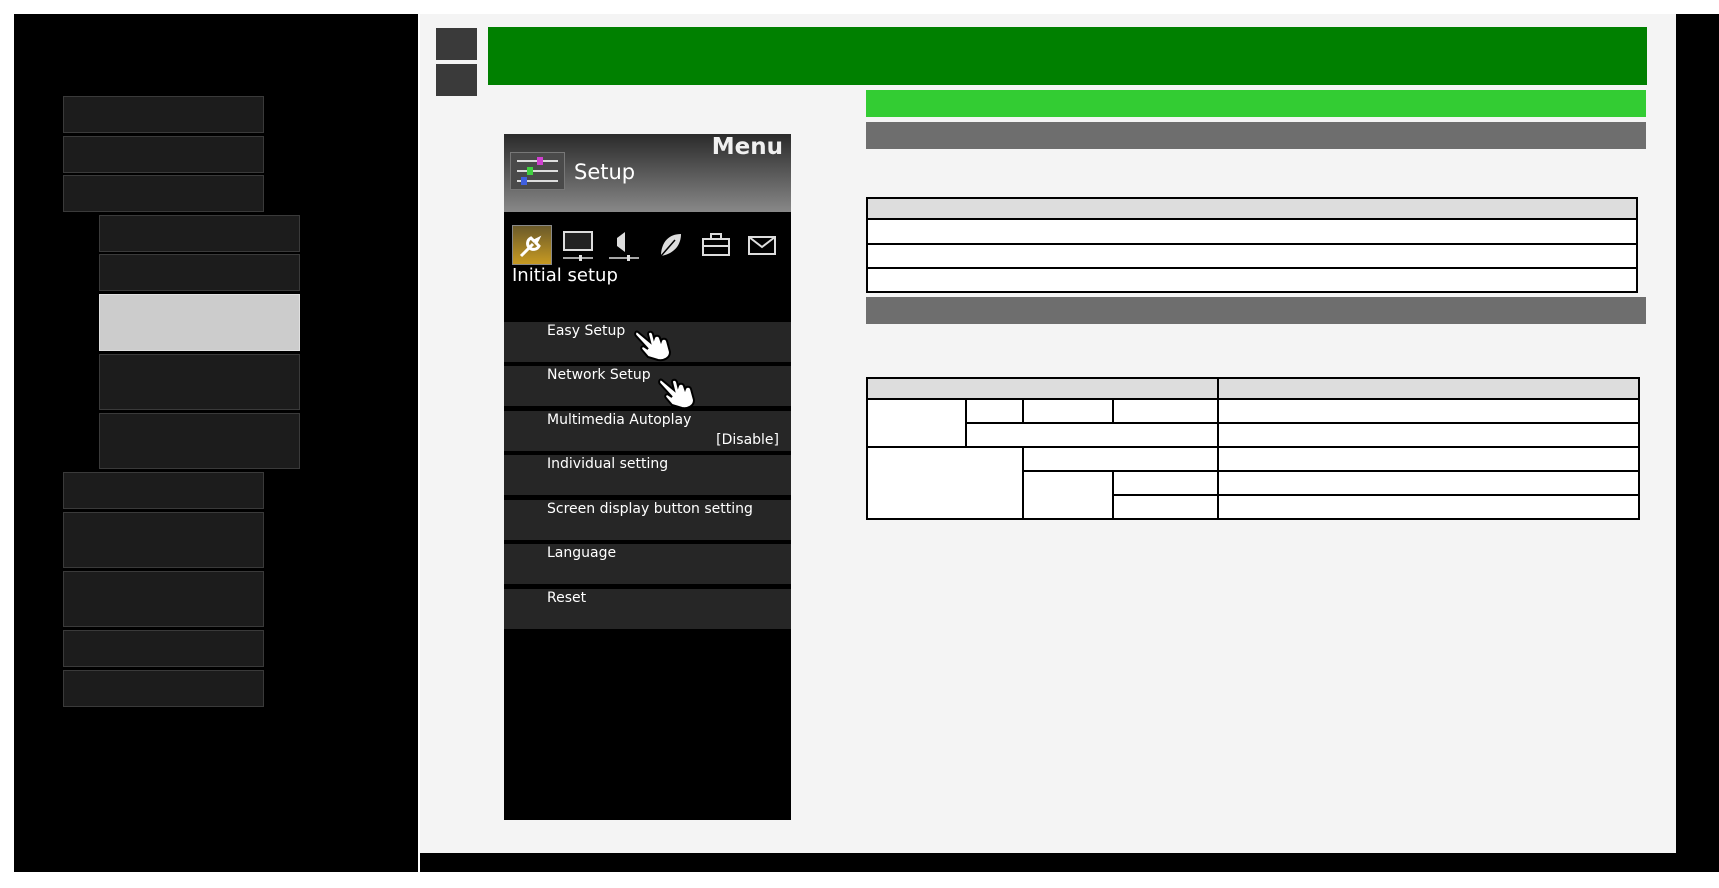  Describe the element at coordinates (619, 420) in the screenshot. I see `menu-item-label: Multimedia Autoplay` at that location.